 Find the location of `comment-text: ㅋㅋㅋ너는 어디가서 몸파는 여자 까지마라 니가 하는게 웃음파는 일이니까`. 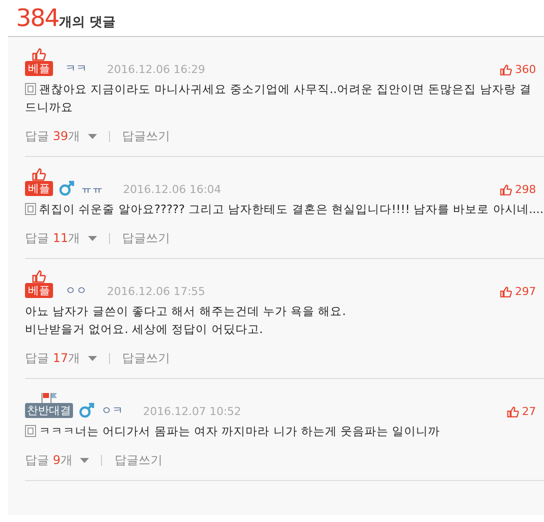

comment-text: ㅋㅋㅋ너는 어디가서 몸파는 여자 까지마라 니가 하는게 웃음파는 일이니까 is located at coordinates (239, 431).